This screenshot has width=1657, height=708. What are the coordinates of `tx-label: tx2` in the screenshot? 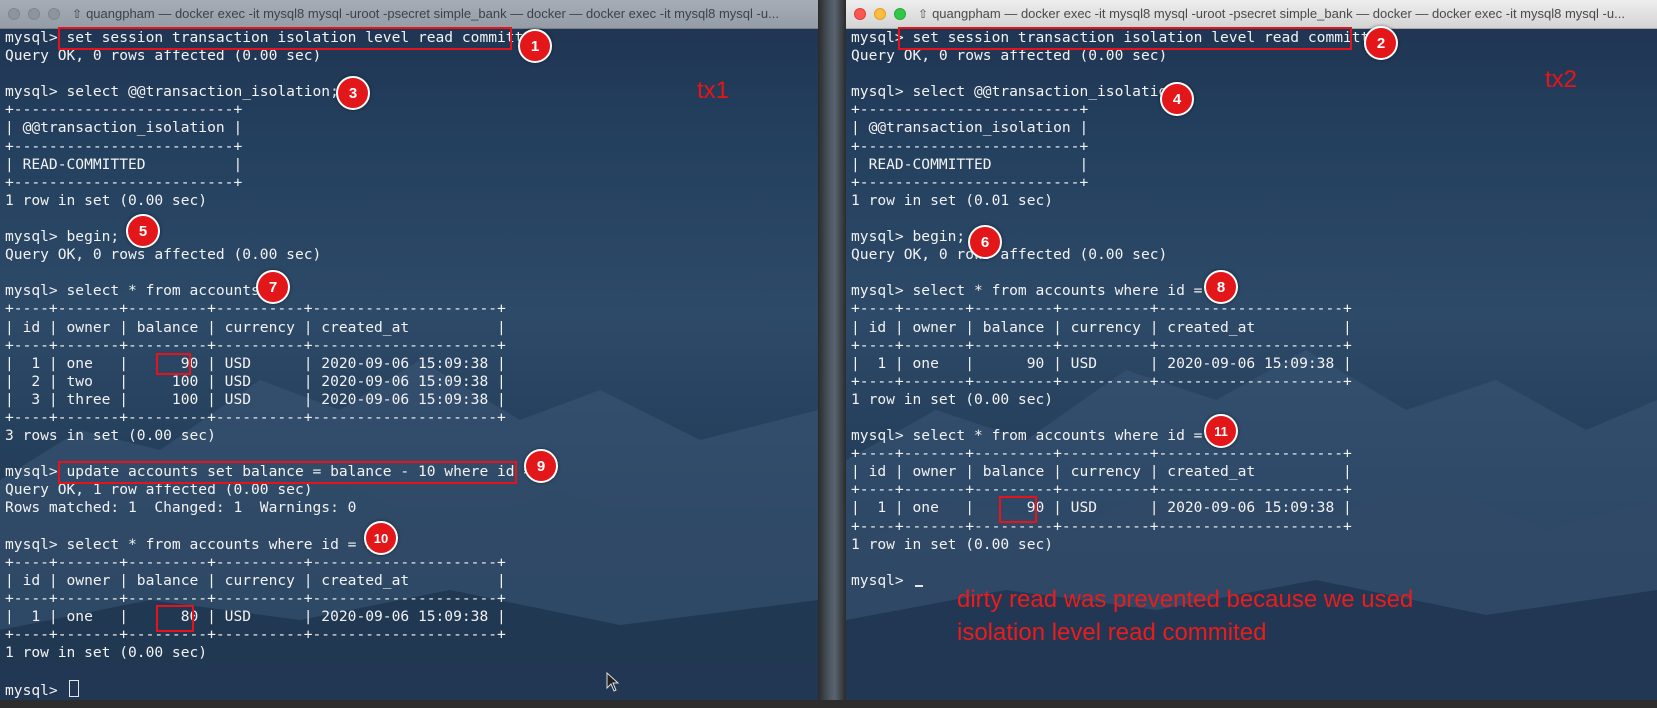 It's located at (1561, 79).